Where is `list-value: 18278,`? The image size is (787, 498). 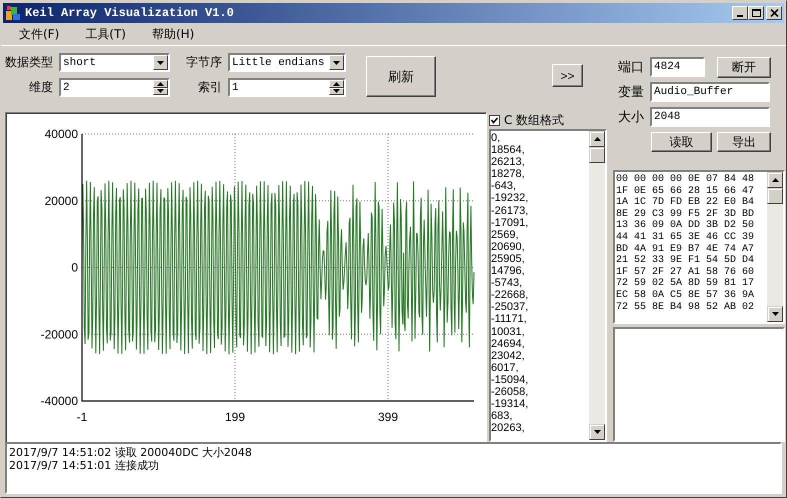 list-value: 18278, is located at coordinates (508, 174).